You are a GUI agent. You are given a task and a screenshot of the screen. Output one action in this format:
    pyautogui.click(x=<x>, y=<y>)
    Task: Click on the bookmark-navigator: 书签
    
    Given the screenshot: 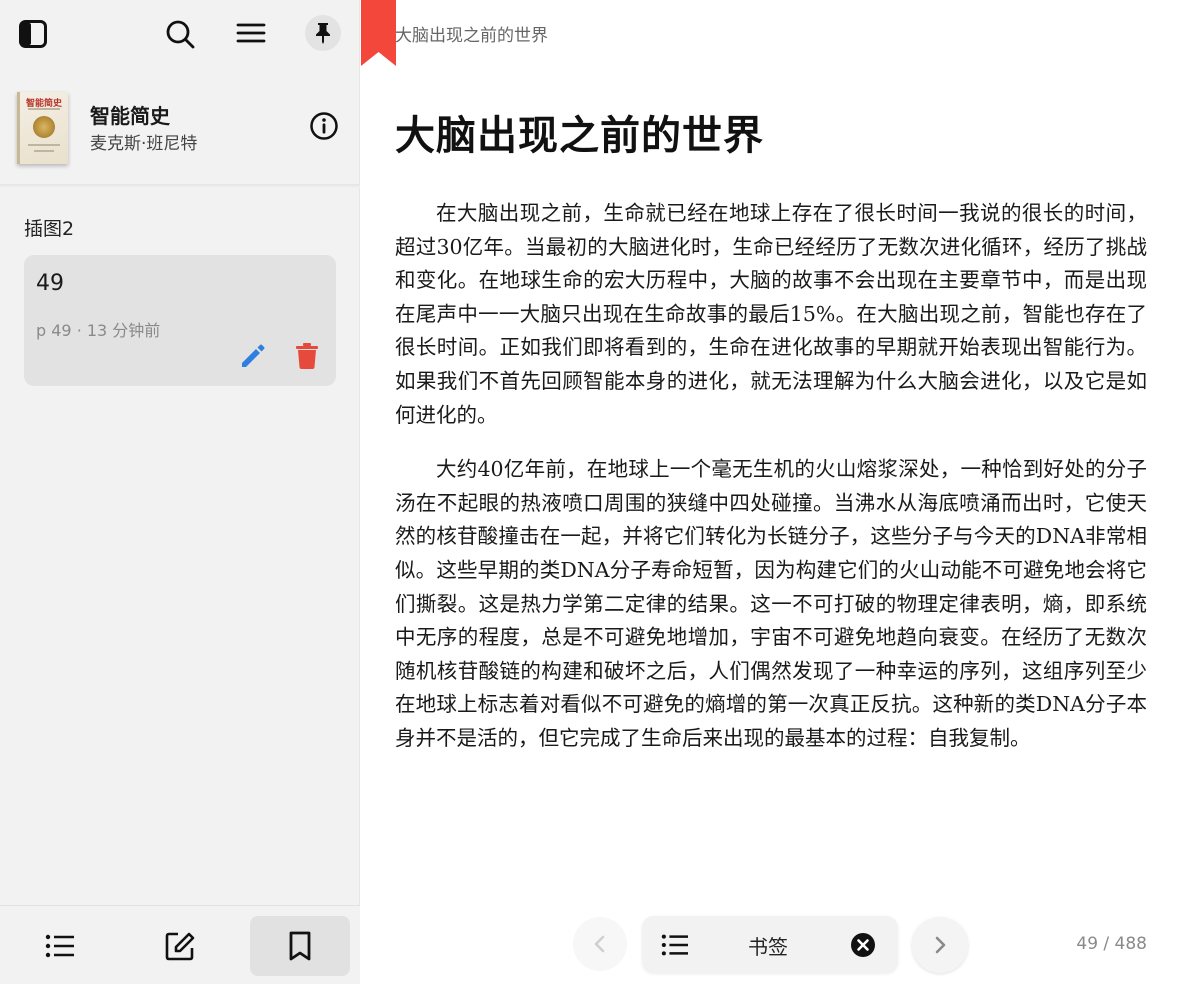 What is the action you would take?
    pyautogui.click(x=770, y=944)
    